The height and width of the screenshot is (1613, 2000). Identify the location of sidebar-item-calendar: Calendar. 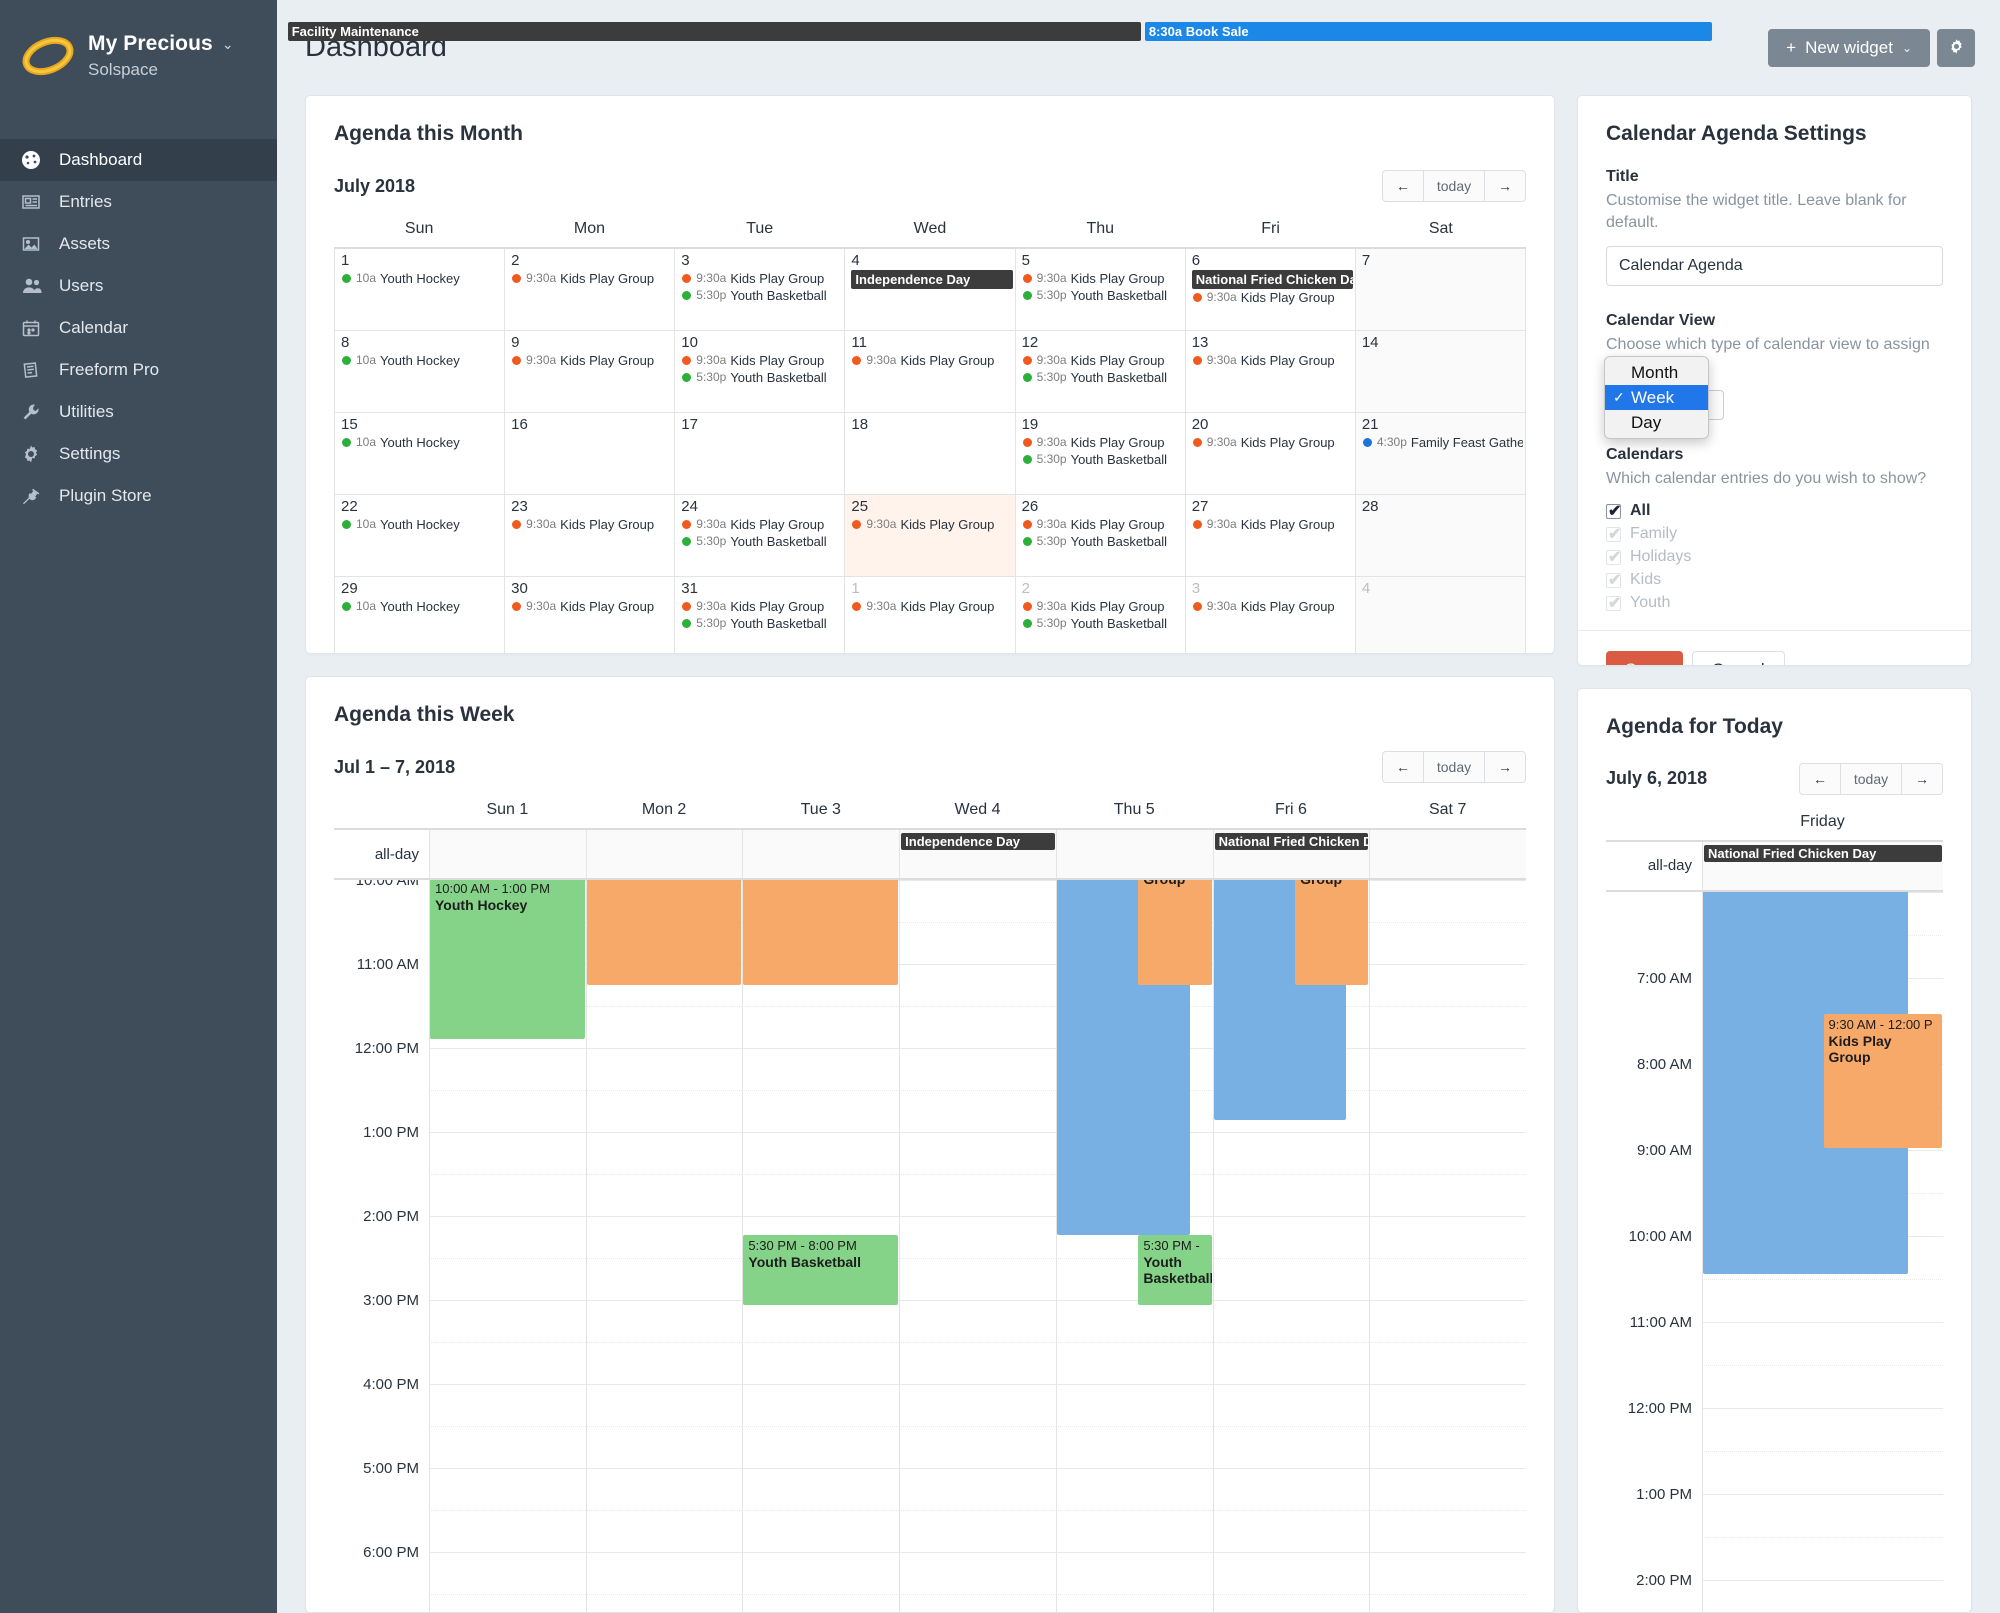
(138, 328).